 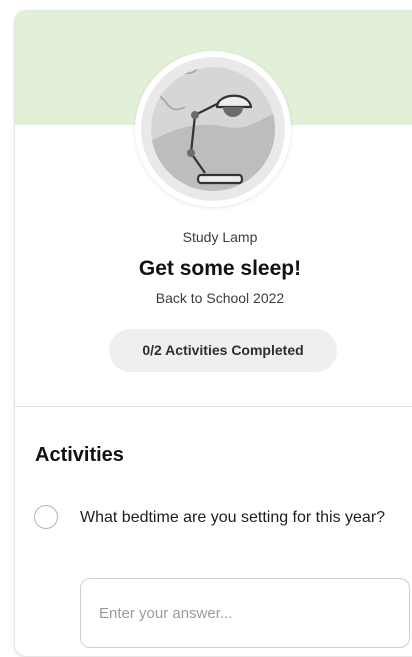 What do you see at coordinates (223, 350) in the screenshot?
I see `progress-badge: 0/2 Activities Completed` at bounding box center [223, 350].